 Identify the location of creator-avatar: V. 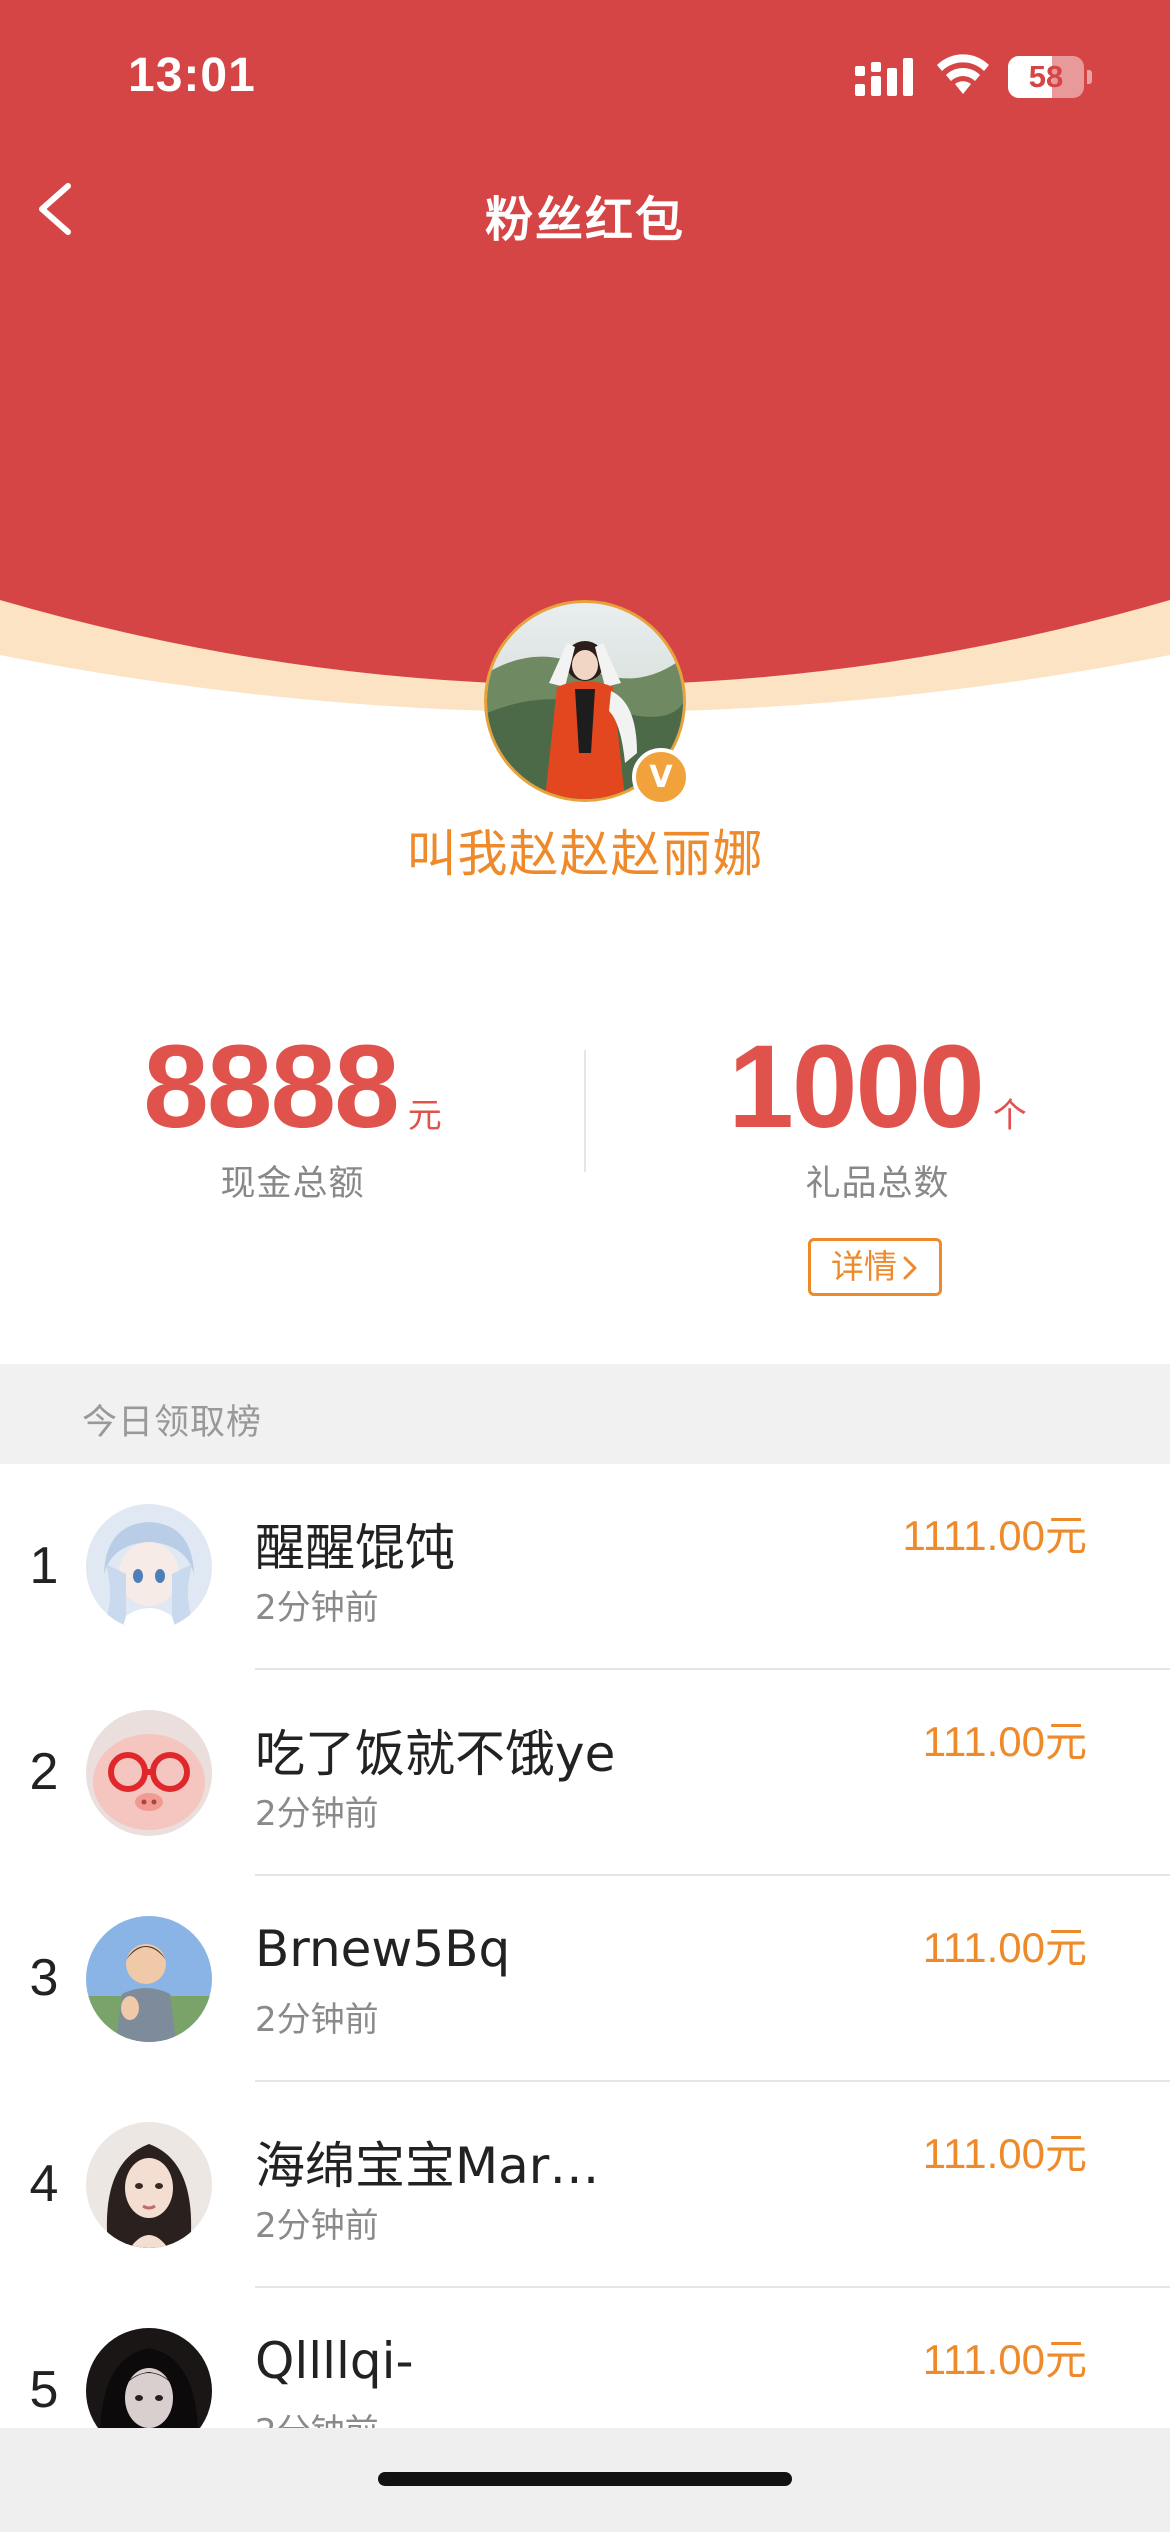
(587, 703).